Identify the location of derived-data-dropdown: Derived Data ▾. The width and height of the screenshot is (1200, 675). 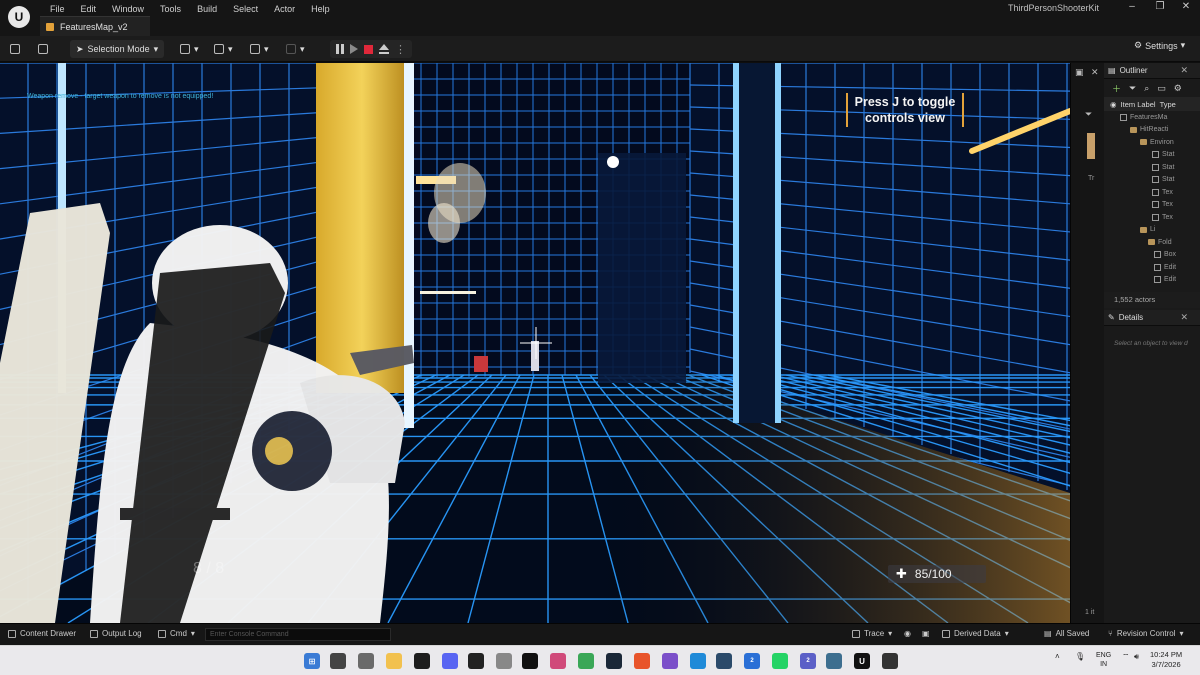
(975, 633).